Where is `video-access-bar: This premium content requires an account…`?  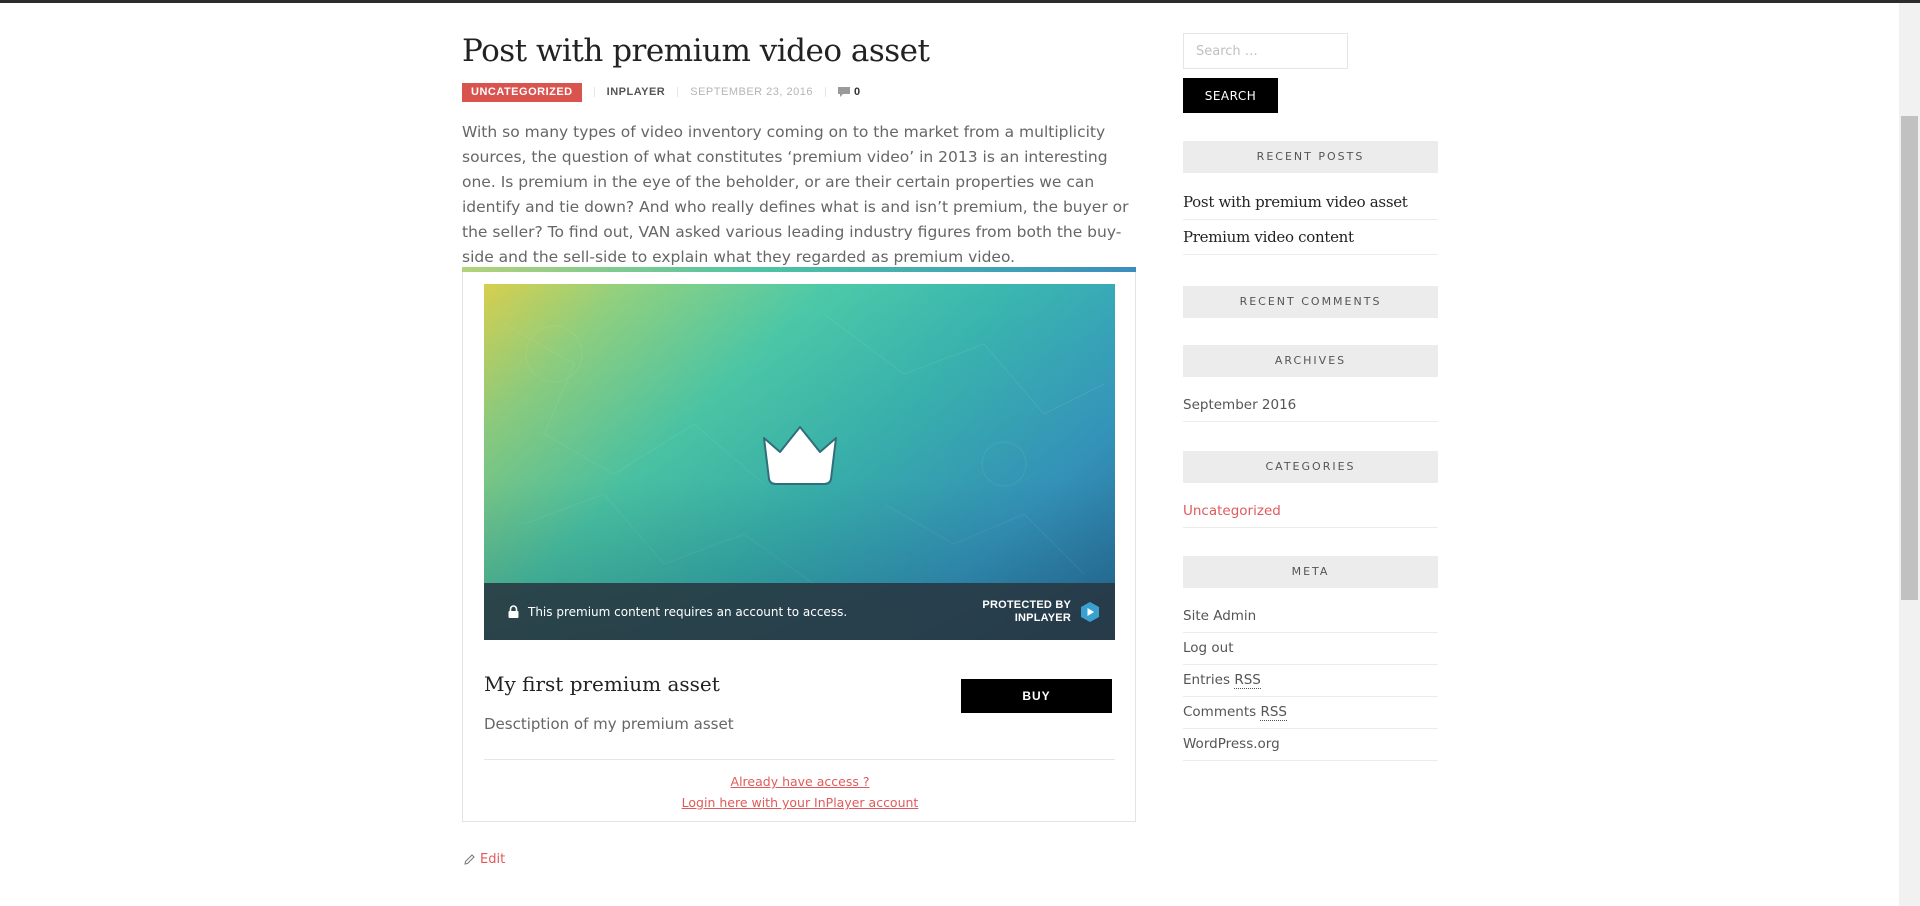
video-access-bar: This premium content requires an account… is located at coordinates (799, 611).